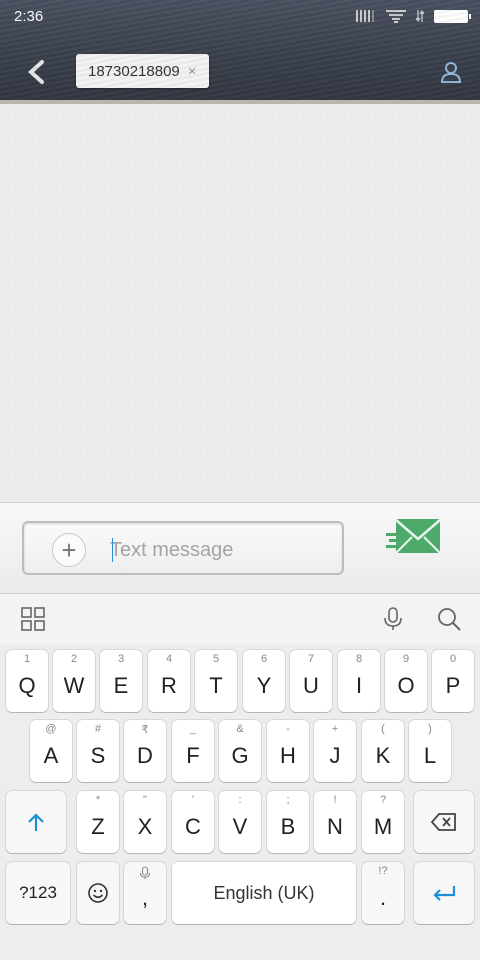 The image size is (480, 960). I want to click on compose-field: +, so click(183, 548).